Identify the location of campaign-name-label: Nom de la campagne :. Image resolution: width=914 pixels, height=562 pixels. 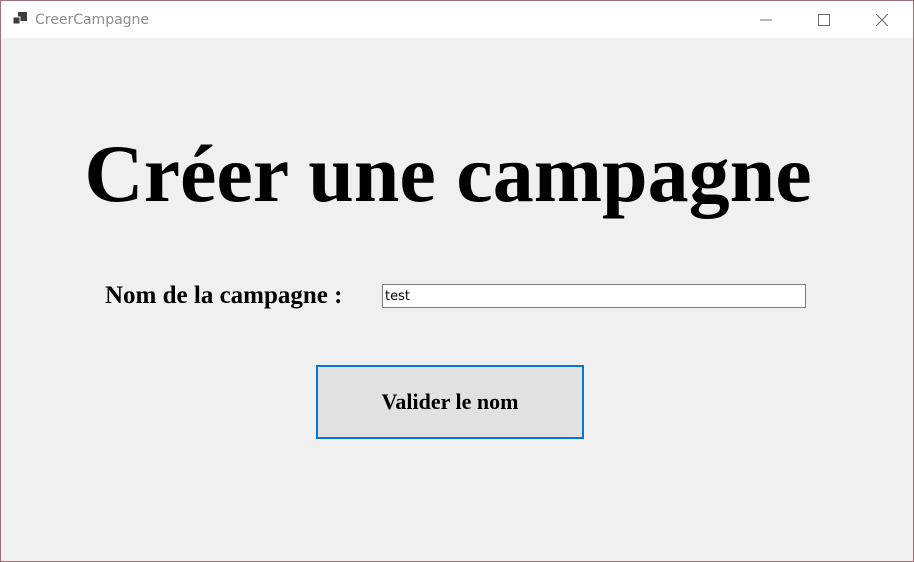
(224, 295).